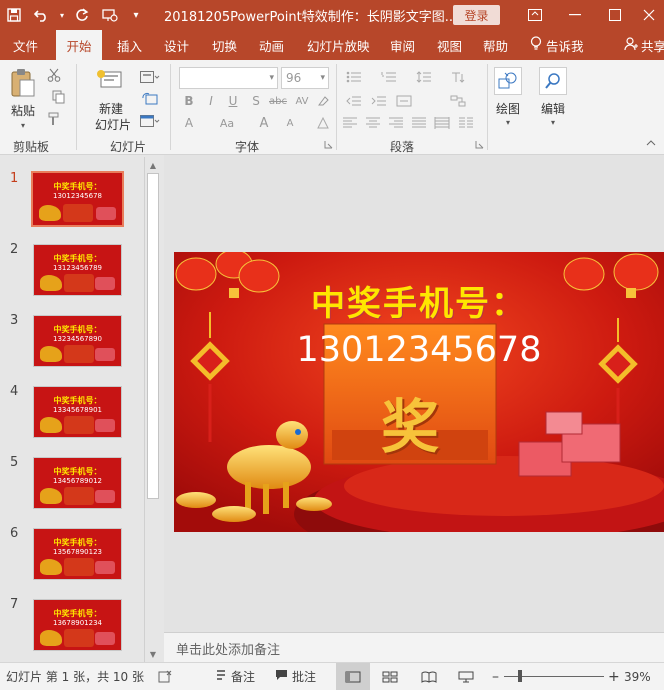  I want to click on shadow-button: S, so click(256, 101).